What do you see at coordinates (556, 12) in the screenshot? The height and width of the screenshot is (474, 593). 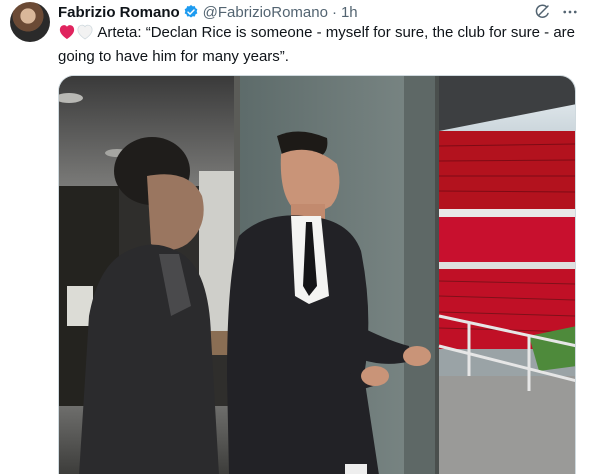 I see `header-actions` at bounding box center [556, 12].